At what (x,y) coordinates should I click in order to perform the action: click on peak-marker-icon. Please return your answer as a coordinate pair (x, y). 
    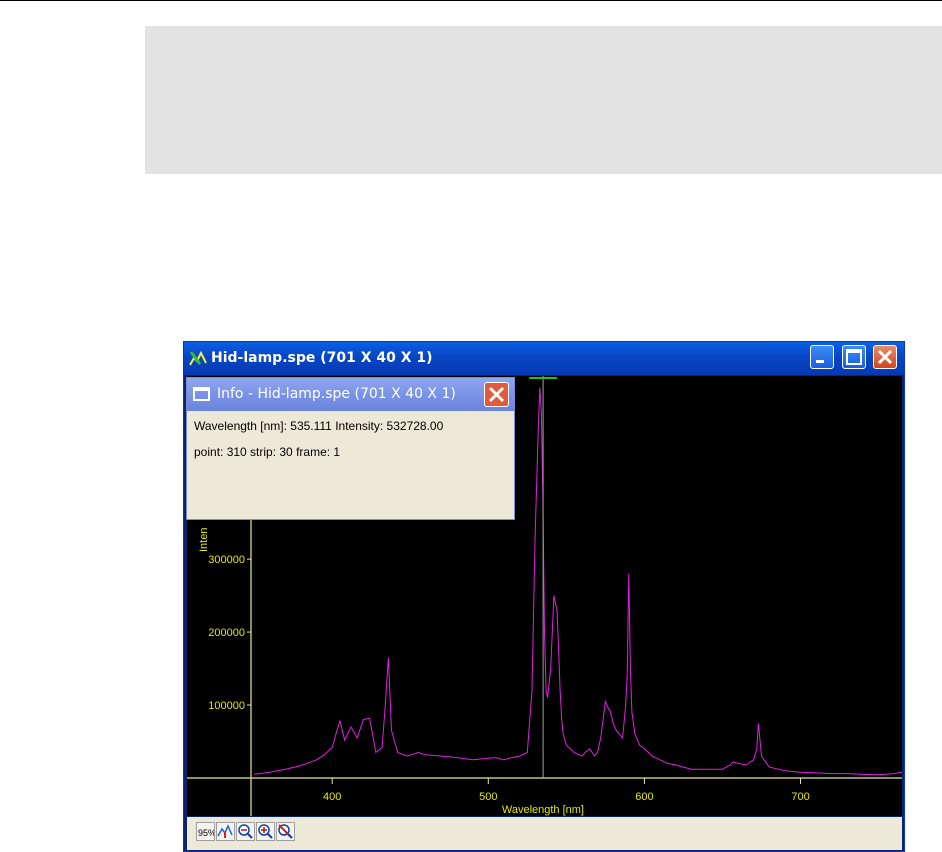
    Looking at the image, I should click on (225, 831).